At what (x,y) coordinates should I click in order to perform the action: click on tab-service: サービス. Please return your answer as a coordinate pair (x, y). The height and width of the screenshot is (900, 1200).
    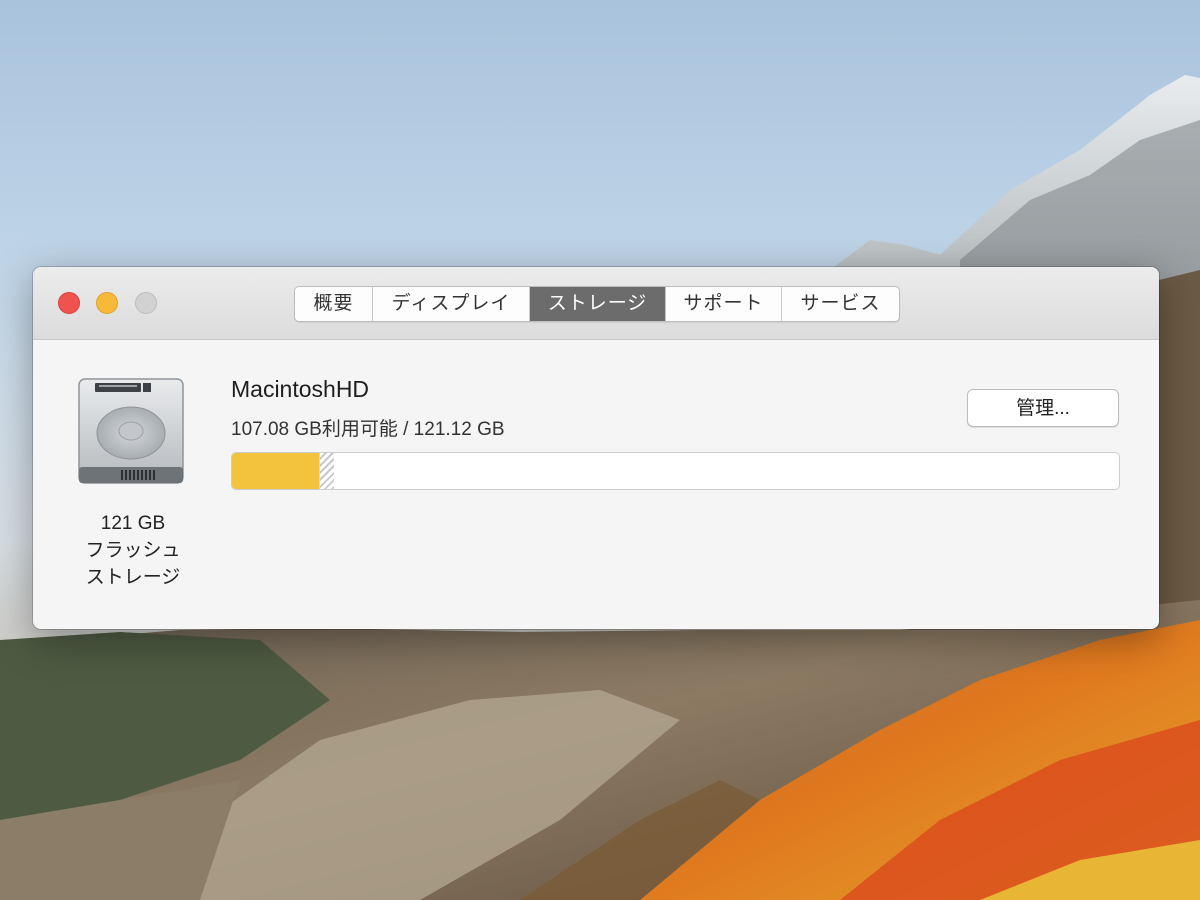
    Looking at the image, I should click on (840, 304).